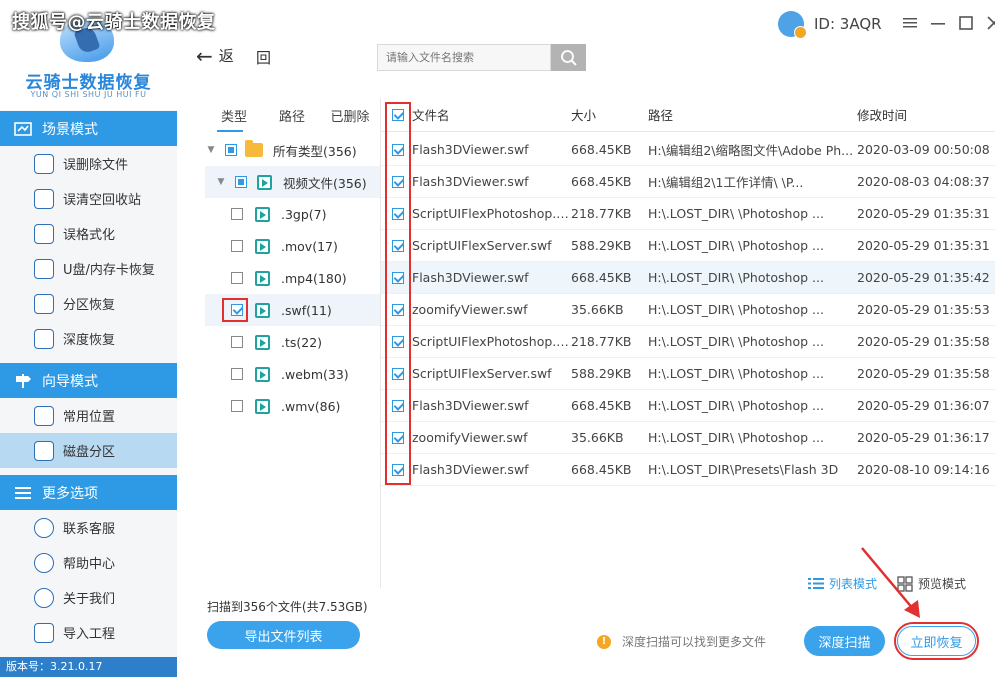  I want to click on sidebar-item-deleted-files: 误删除文件, so click(88, 163).